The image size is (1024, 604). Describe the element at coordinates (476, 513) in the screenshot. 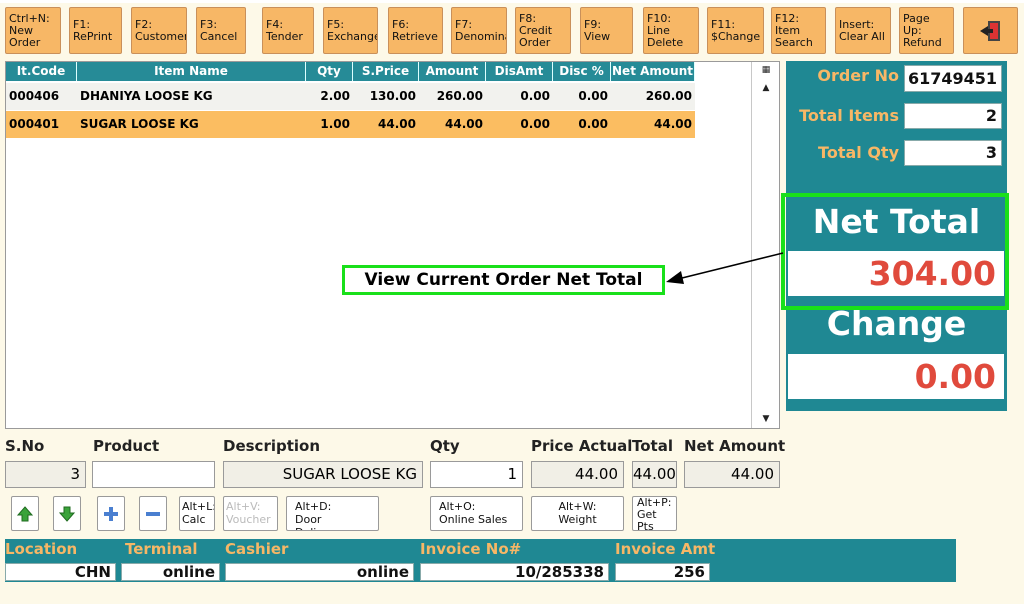

I see `online-sales-button: Alt+O: Online Sales` at that location.